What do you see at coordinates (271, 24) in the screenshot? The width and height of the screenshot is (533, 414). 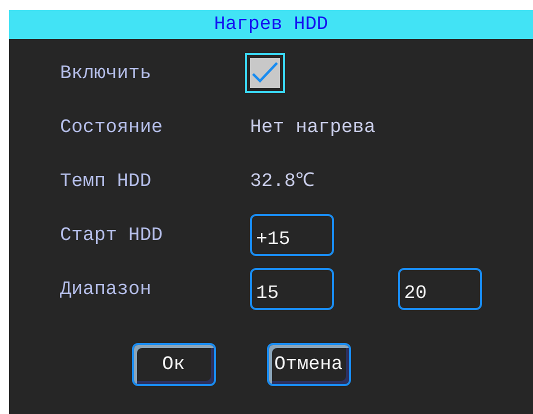 I see `window-title: Нагрев HDD` at bounding box center [271, 24].